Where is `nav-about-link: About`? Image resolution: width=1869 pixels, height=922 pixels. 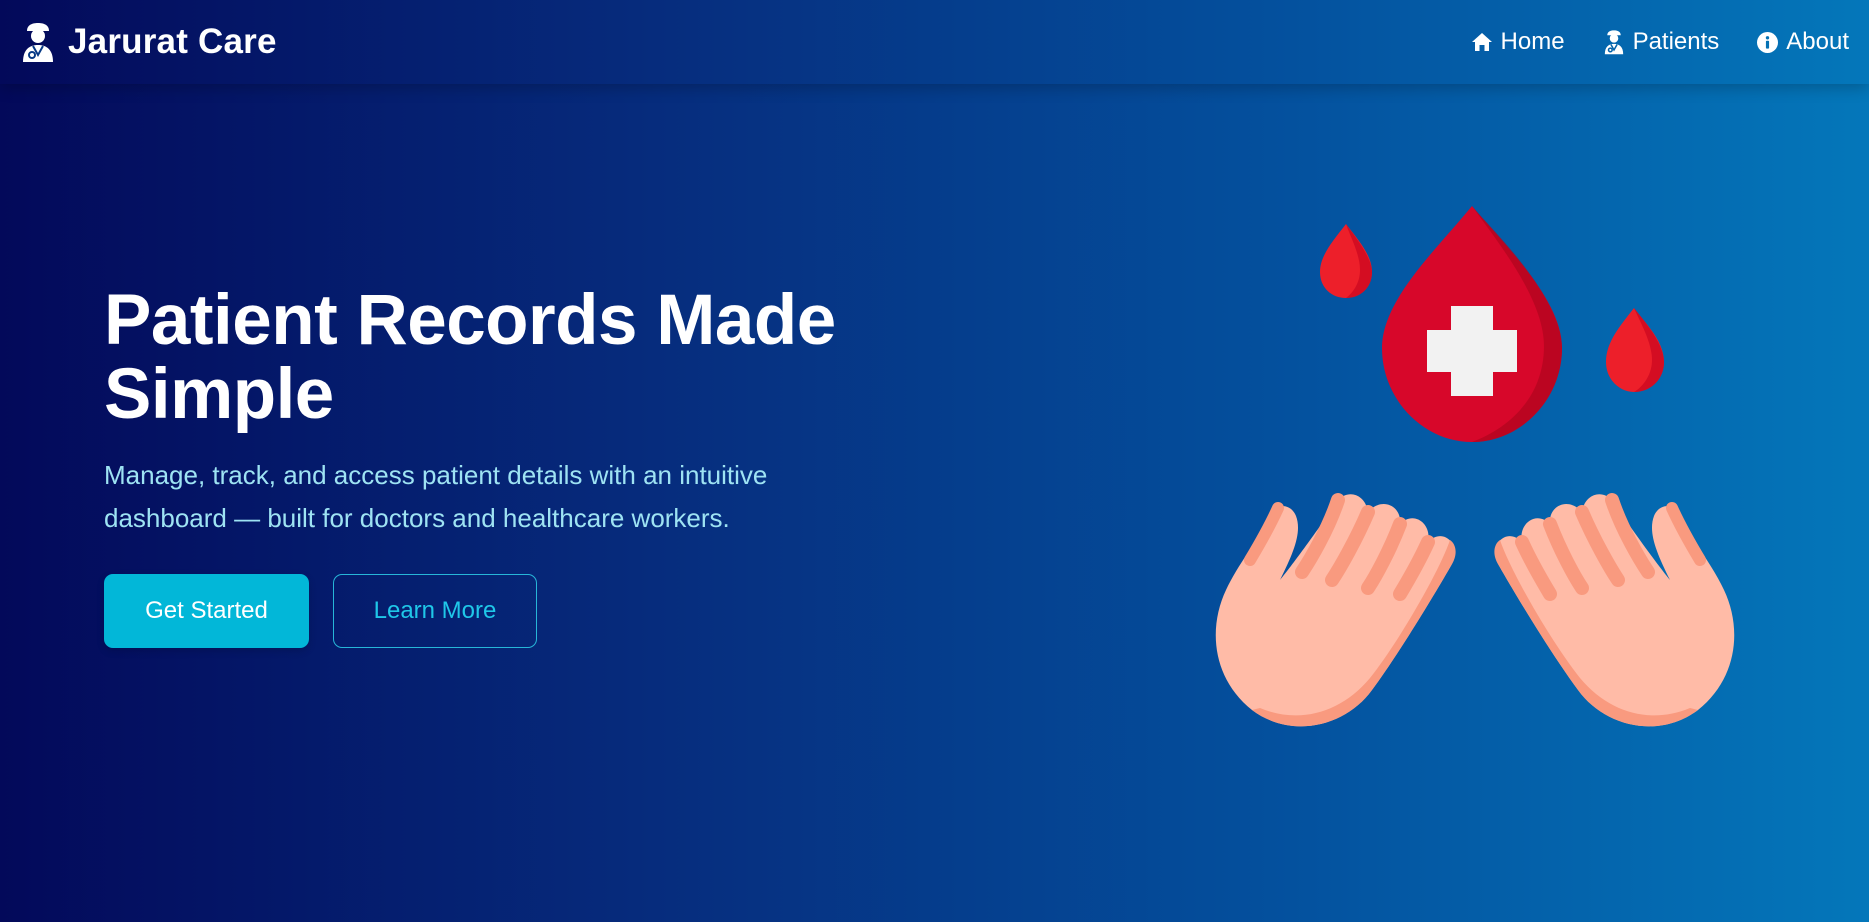 nav-about-link: About is located at coordinates (1803, 42).